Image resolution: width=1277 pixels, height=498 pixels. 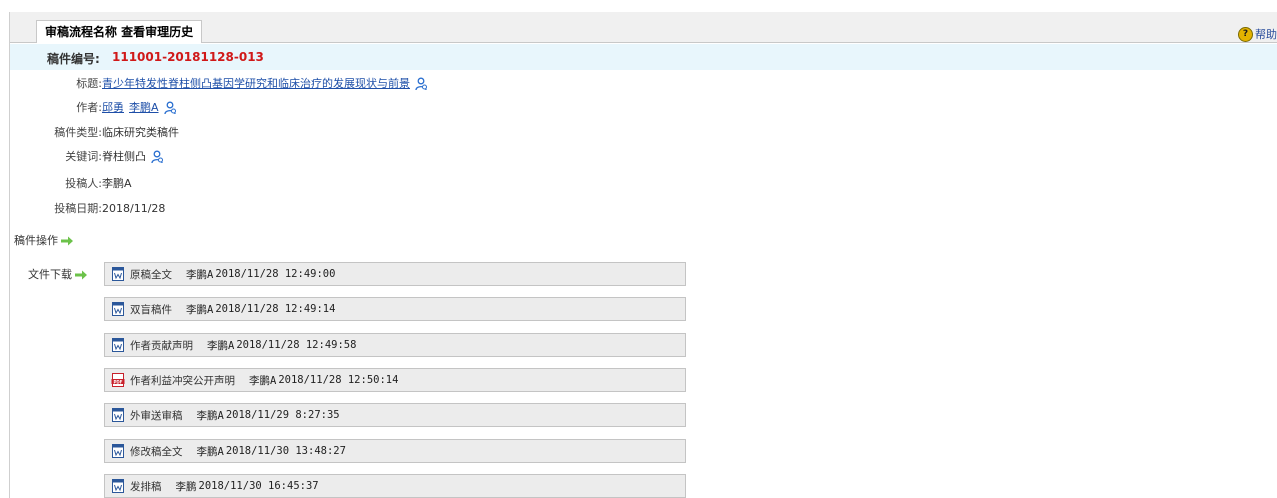 I want to click on title-row: 标题: 青少年特发性脊柱侧凸基因学研究和临床治疗的发展现状与前景, so click(x=214, y=84).